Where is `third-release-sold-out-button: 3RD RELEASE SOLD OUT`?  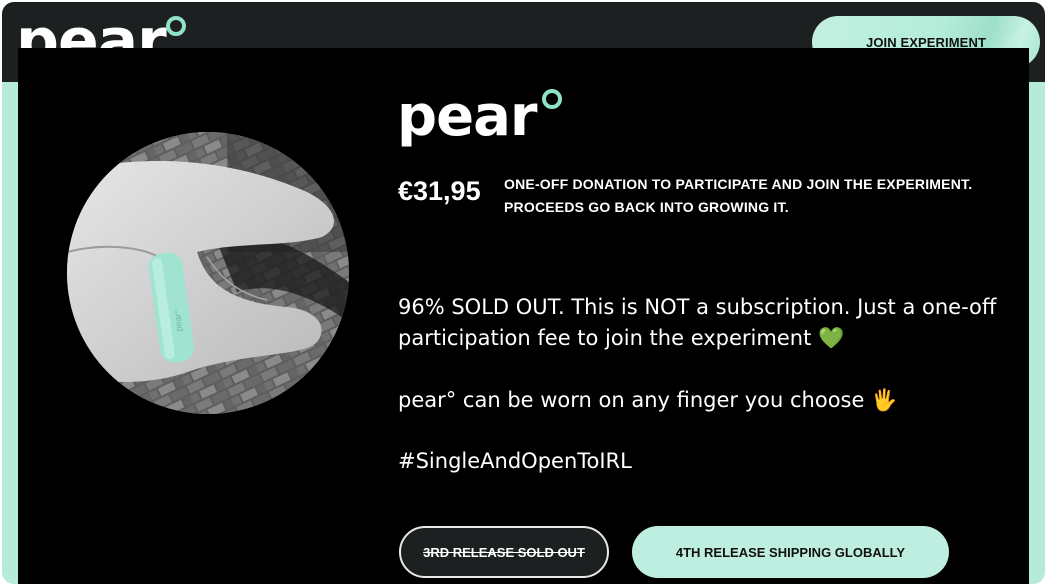
third-release-sold-out-button: 3RD RELEASE SOLD OUT is located at coordinates (504, 552).